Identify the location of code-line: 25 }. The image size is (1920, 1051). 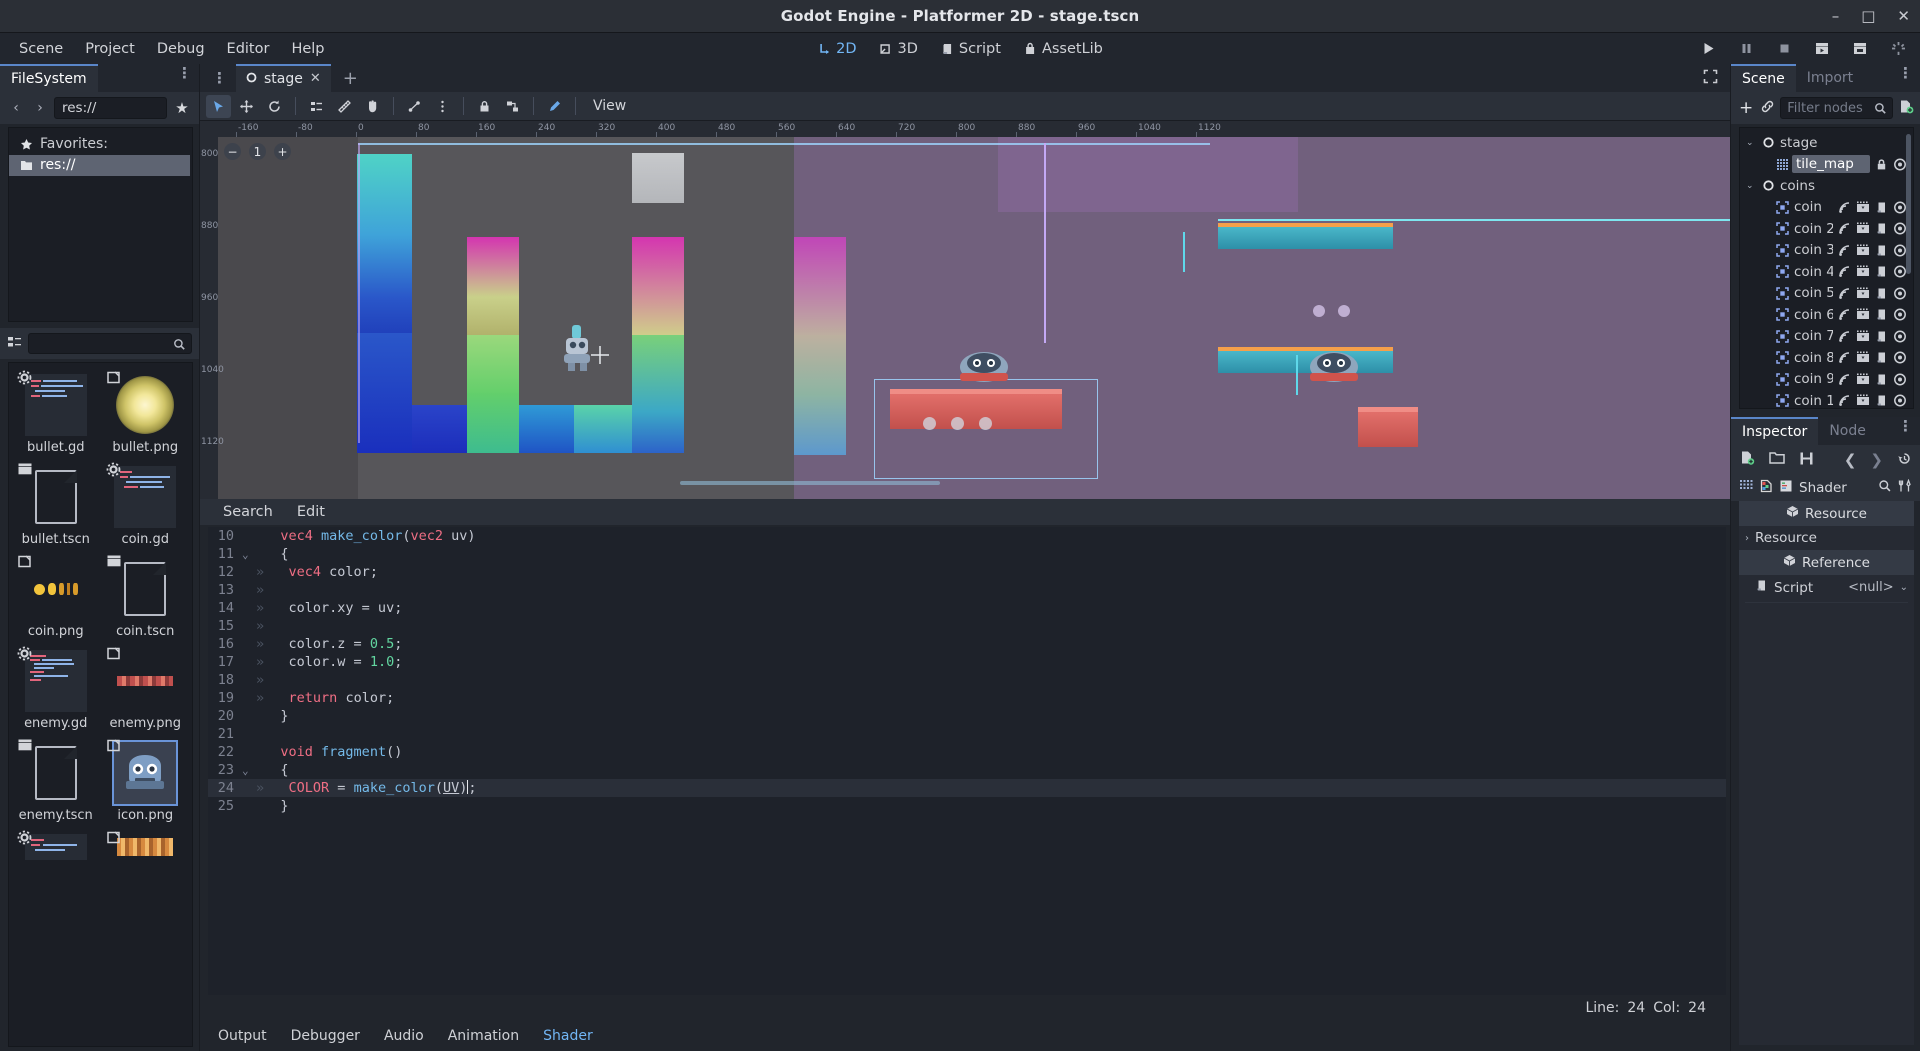
(967, 806).